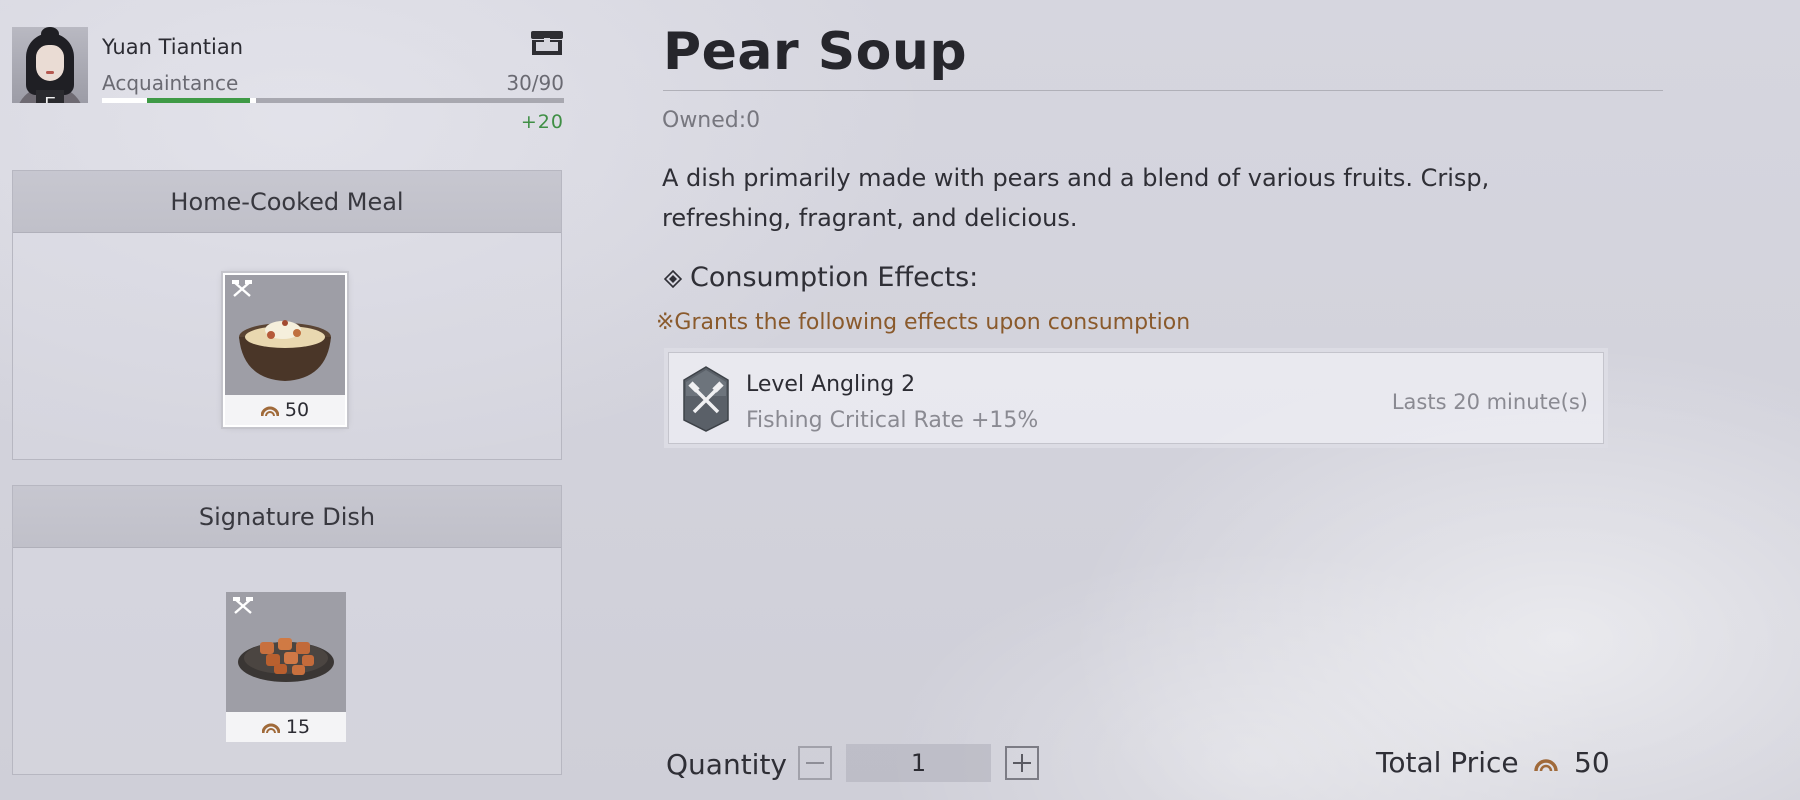 This screenshot has width=1800, height=800. Describe the element at coordinates (547, 43) in the screenshot. I see `chest-icon` at that location.